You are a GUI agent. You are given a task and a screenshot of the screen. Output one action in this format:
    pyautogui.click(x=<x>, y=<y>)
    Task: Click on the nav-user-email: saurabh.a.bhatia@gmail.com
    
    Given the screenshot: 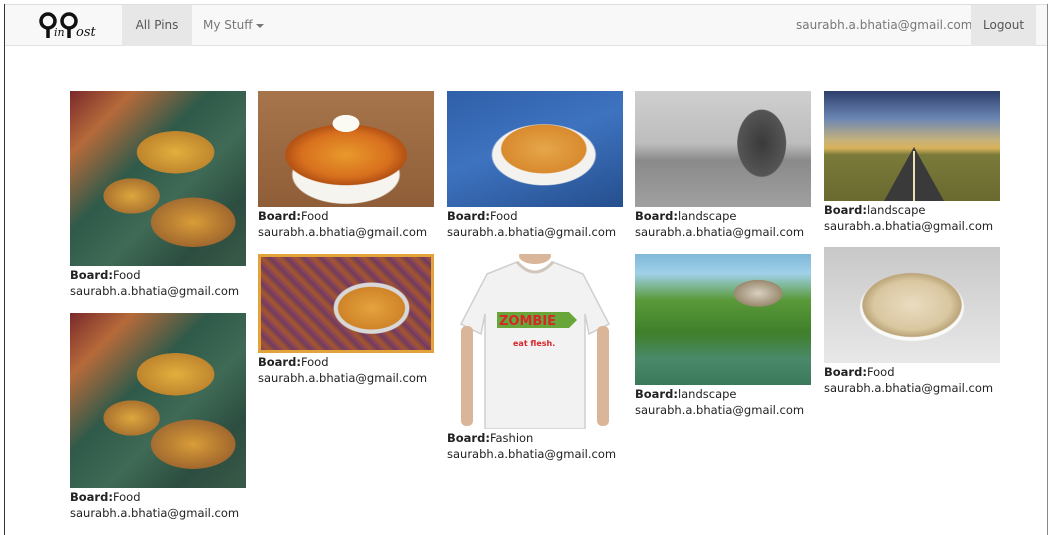 What is the action you would take?
    pyautogui.click(x=884, y=25)
    